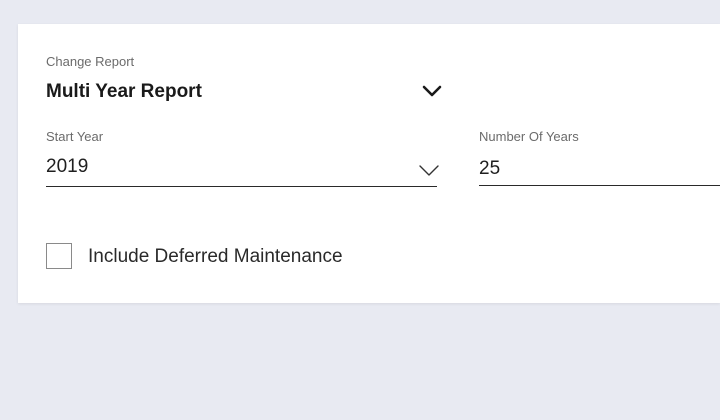  I want to click on include-deferred-maintenance-checkbox, so click(59, 256).